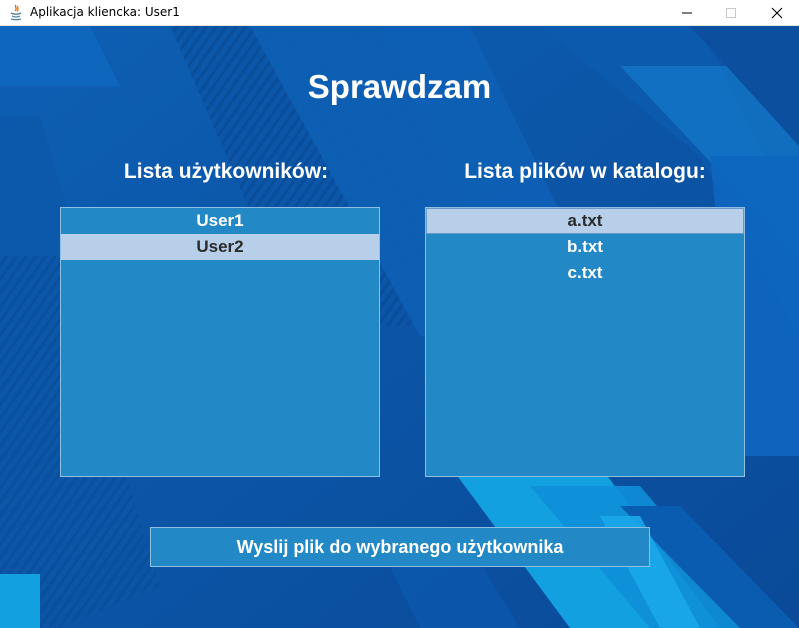 This screenshot has height=628, width=799. Describe the element at coordinates (16, 12) in the screenshot. I see `java-icon` at that location.